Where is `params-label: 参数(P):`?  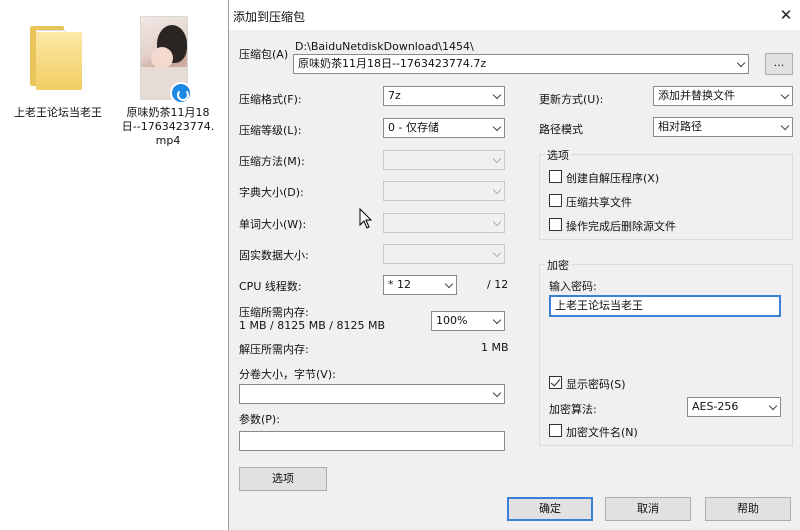
params-label: 参数(P): is located at coordinates (259, 419).